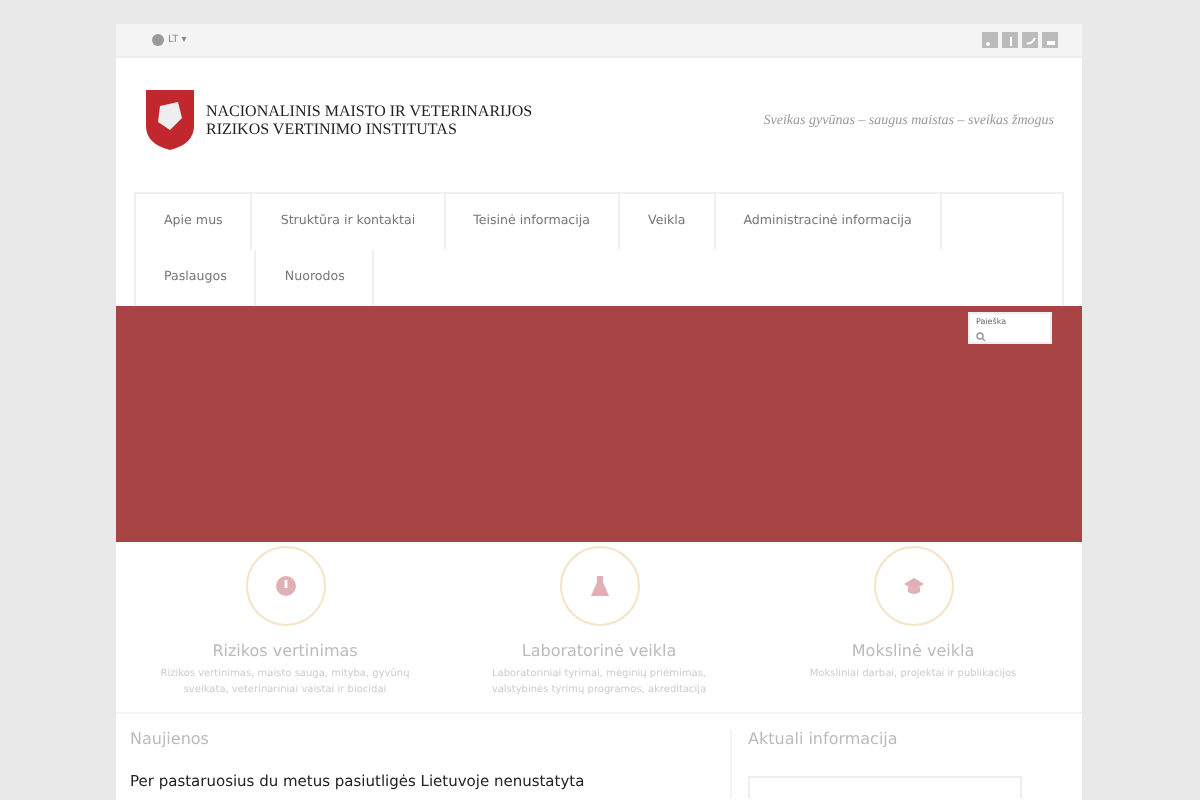  What do you see at coordinates (479, 111) in the screenshot?
I see `site-title: NACIONALINIS MAISTO IR VETERINARIJOS` at bounding box center [479, 111].